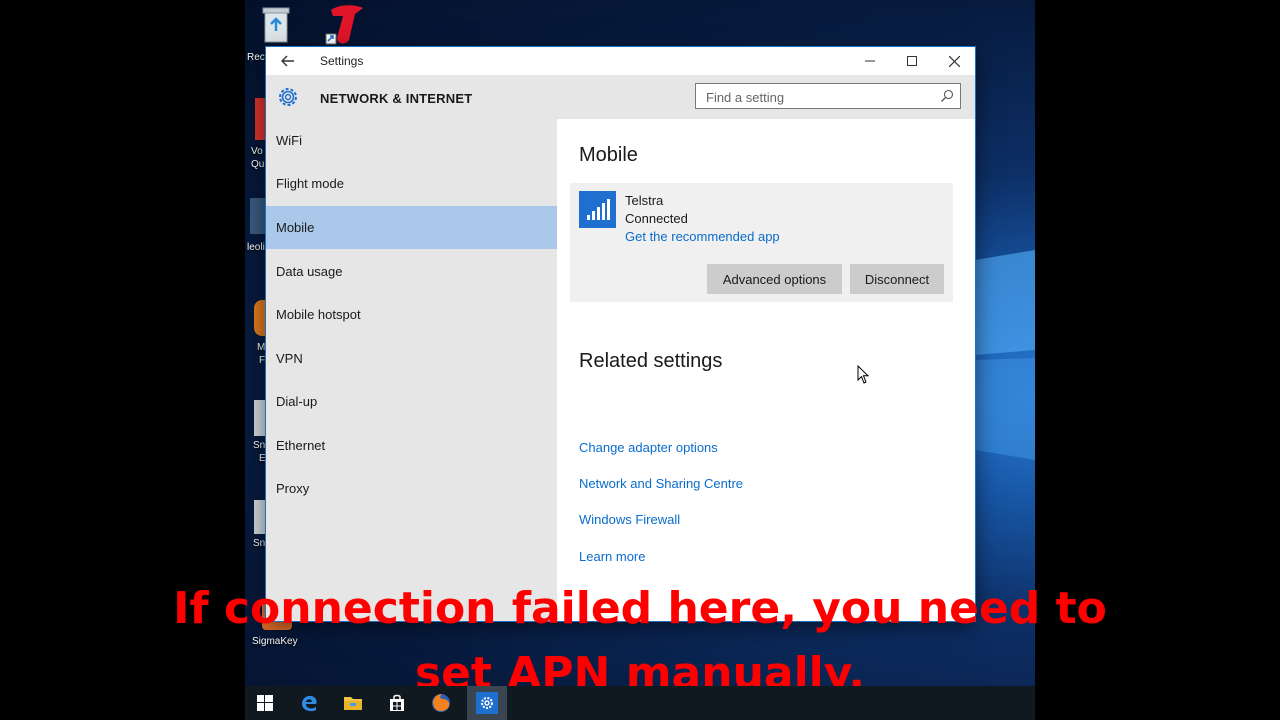 The width and height of the screenshot is (1280, 720). I want to click on sidebar-item-data-usage: Data usage, so click(411, 271).